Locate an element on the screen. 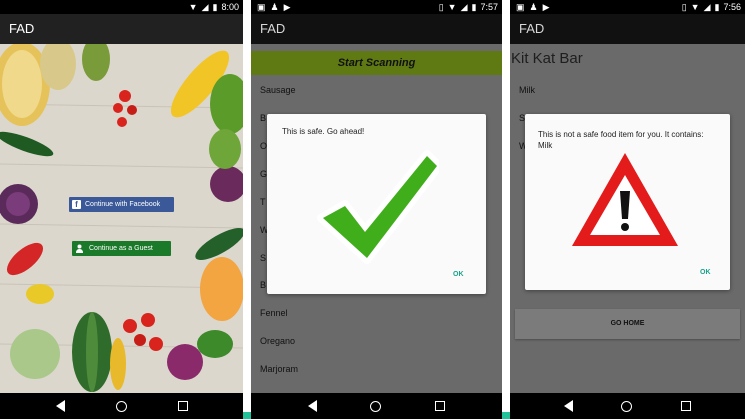 The image size is (745, 419). checkmark-icon is located at coordinates (378, 207).